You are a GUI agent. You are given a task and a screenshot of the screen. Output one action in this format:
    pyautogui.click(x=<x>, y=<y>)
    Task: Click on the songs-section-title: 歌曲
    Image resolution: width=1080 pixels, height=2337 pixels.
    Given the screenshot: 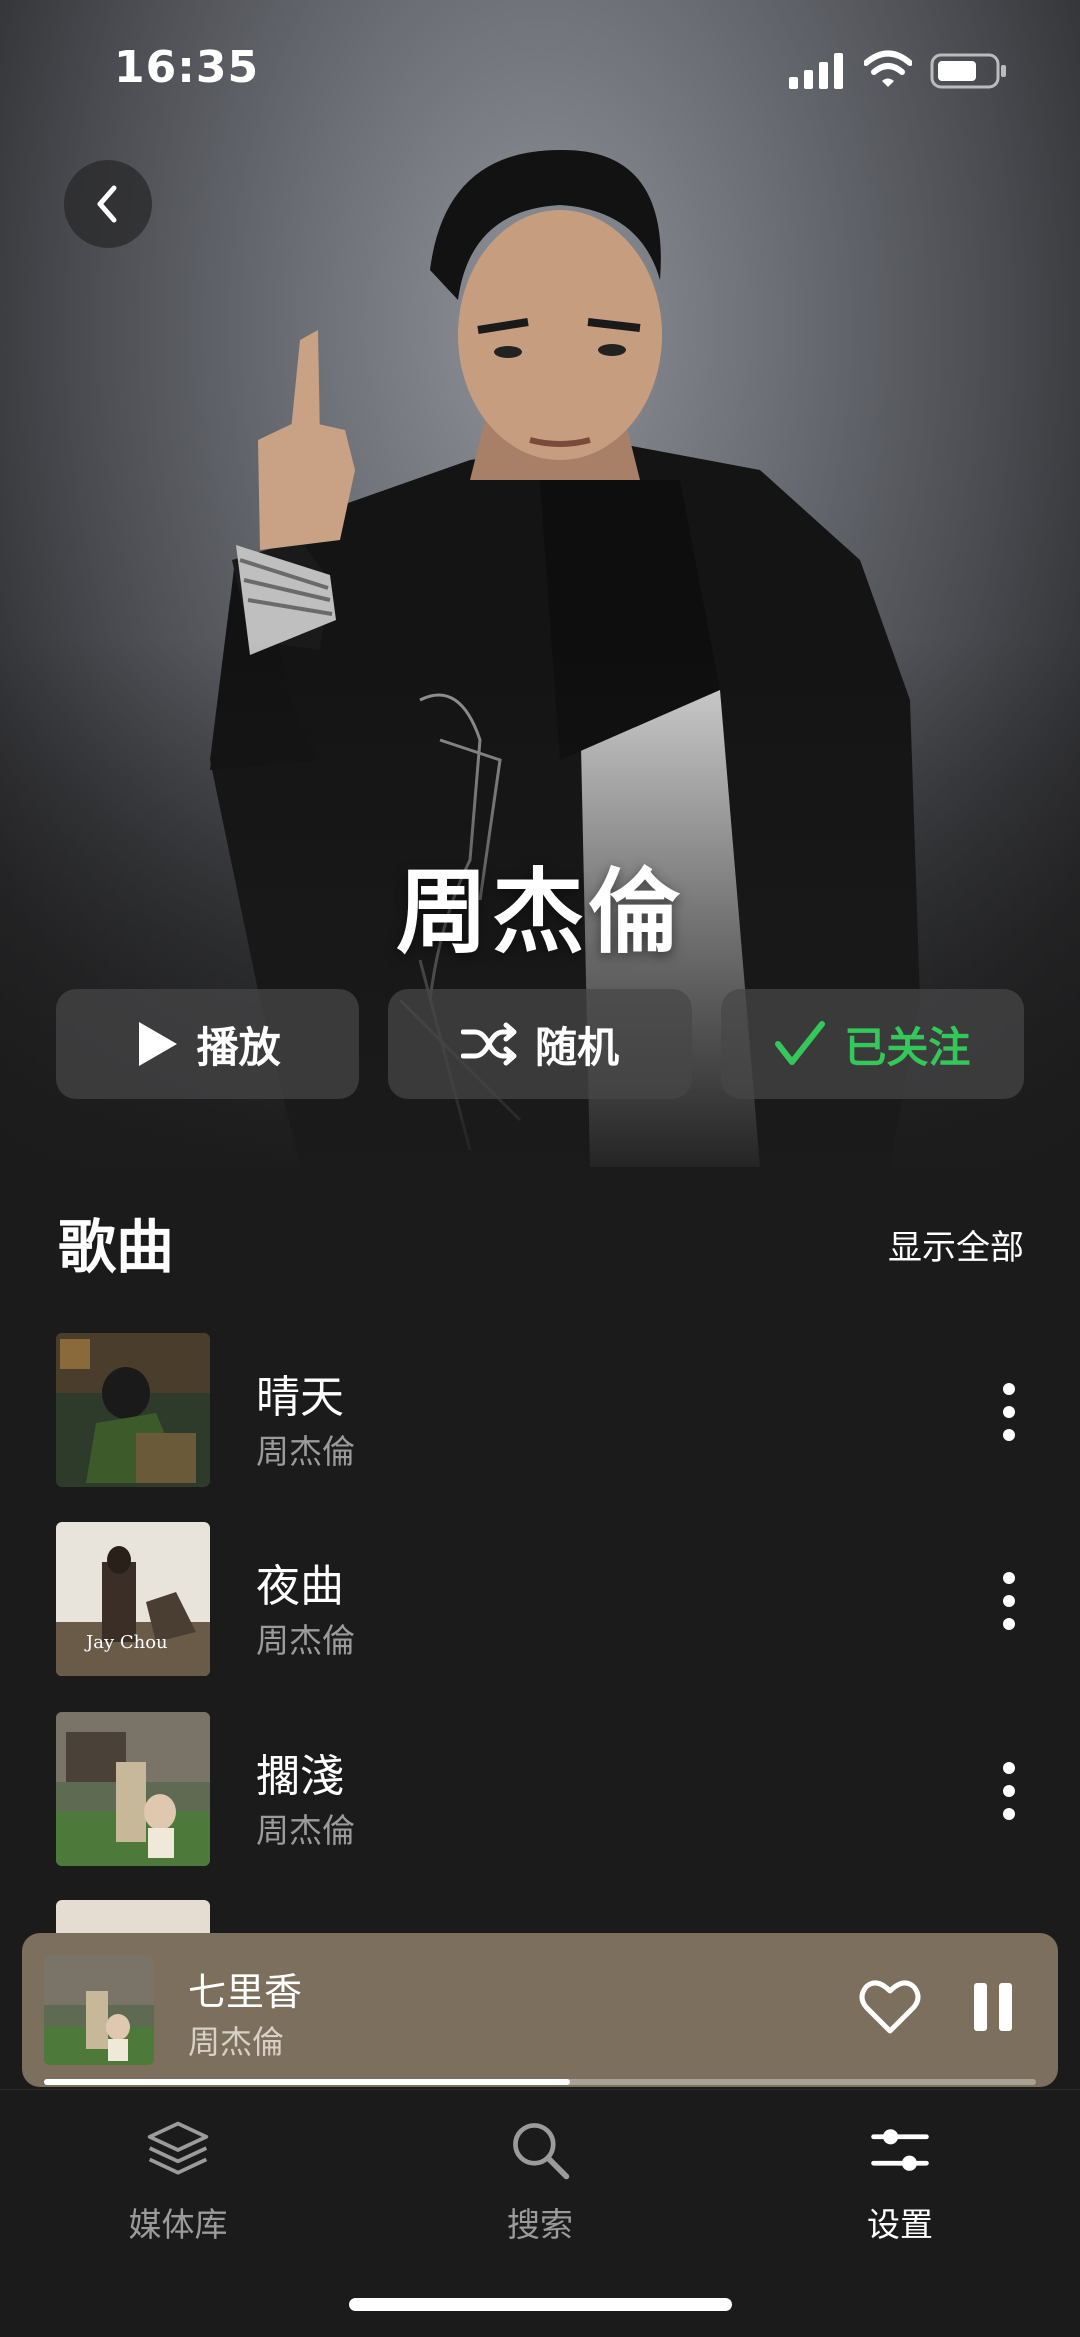 What is the action you would take?
    pyautogui.click(x=116, y=1247)
    